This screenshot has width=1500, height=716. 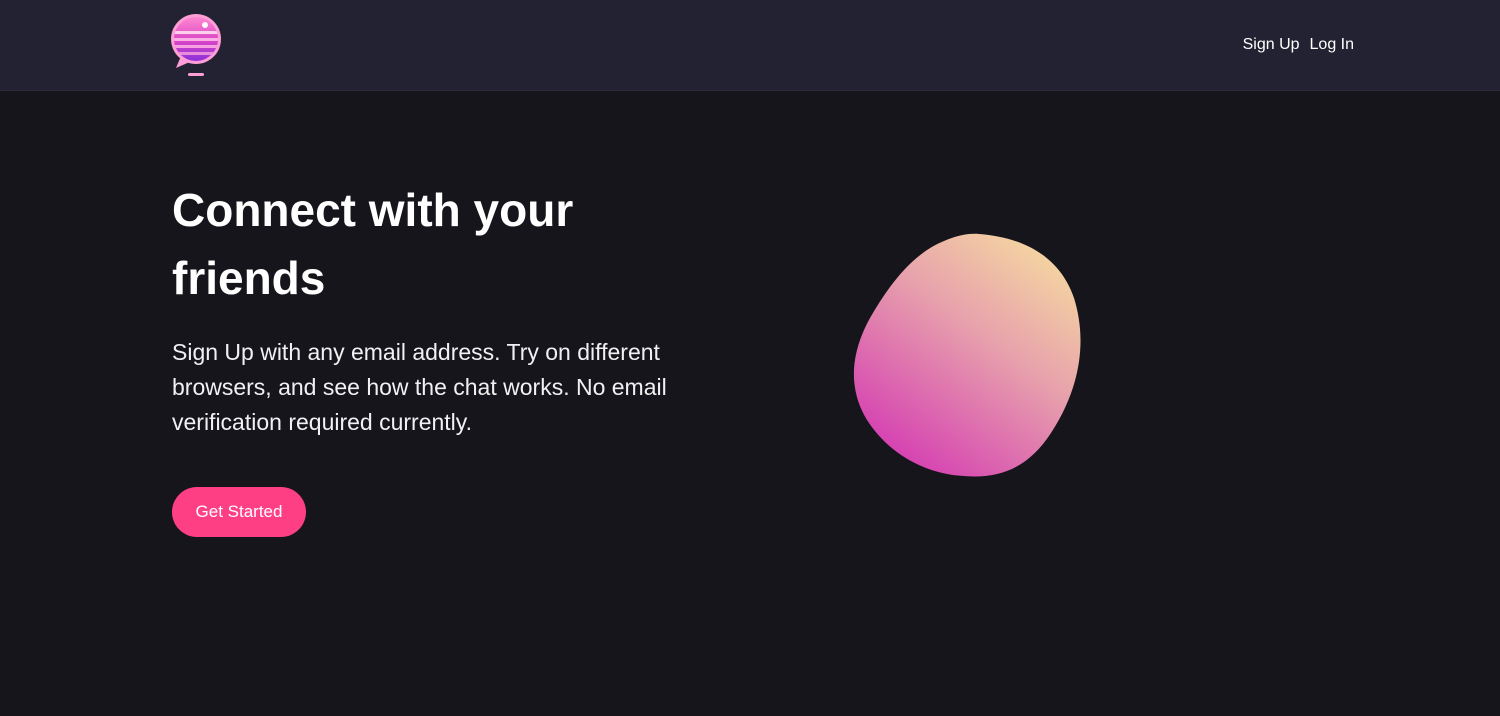 What do you see at coordinates (967, 355) in the screenshot?
I see `gradient-blob-illustration` at bounding box center [967, 355].